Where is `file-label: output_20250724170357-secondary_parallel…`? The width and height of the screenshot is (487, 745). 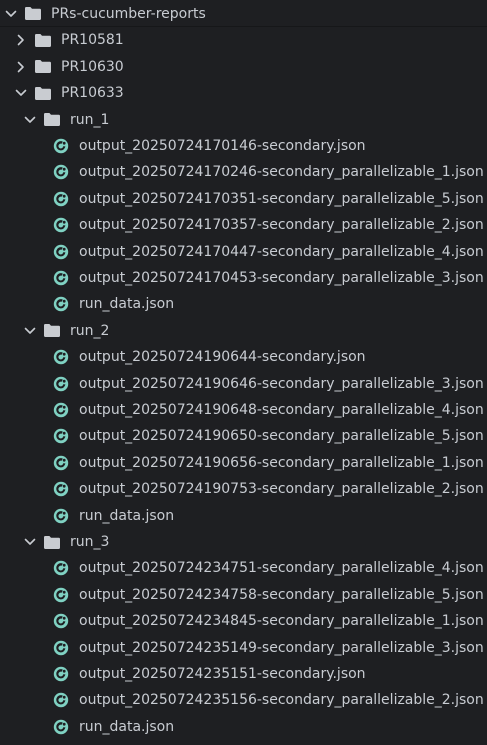
file-label: output_20250724170357-secondary_parallel… is located at coordinates (281, 225).